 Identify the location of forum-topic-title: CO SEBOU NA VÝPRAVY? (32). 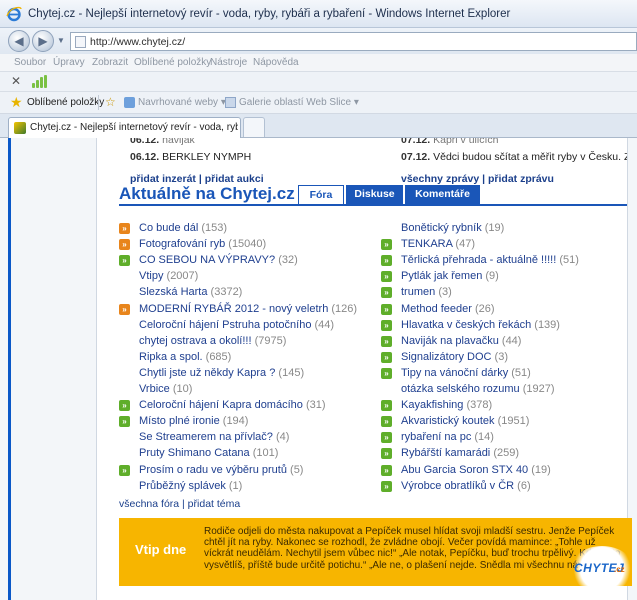
(218, 260).